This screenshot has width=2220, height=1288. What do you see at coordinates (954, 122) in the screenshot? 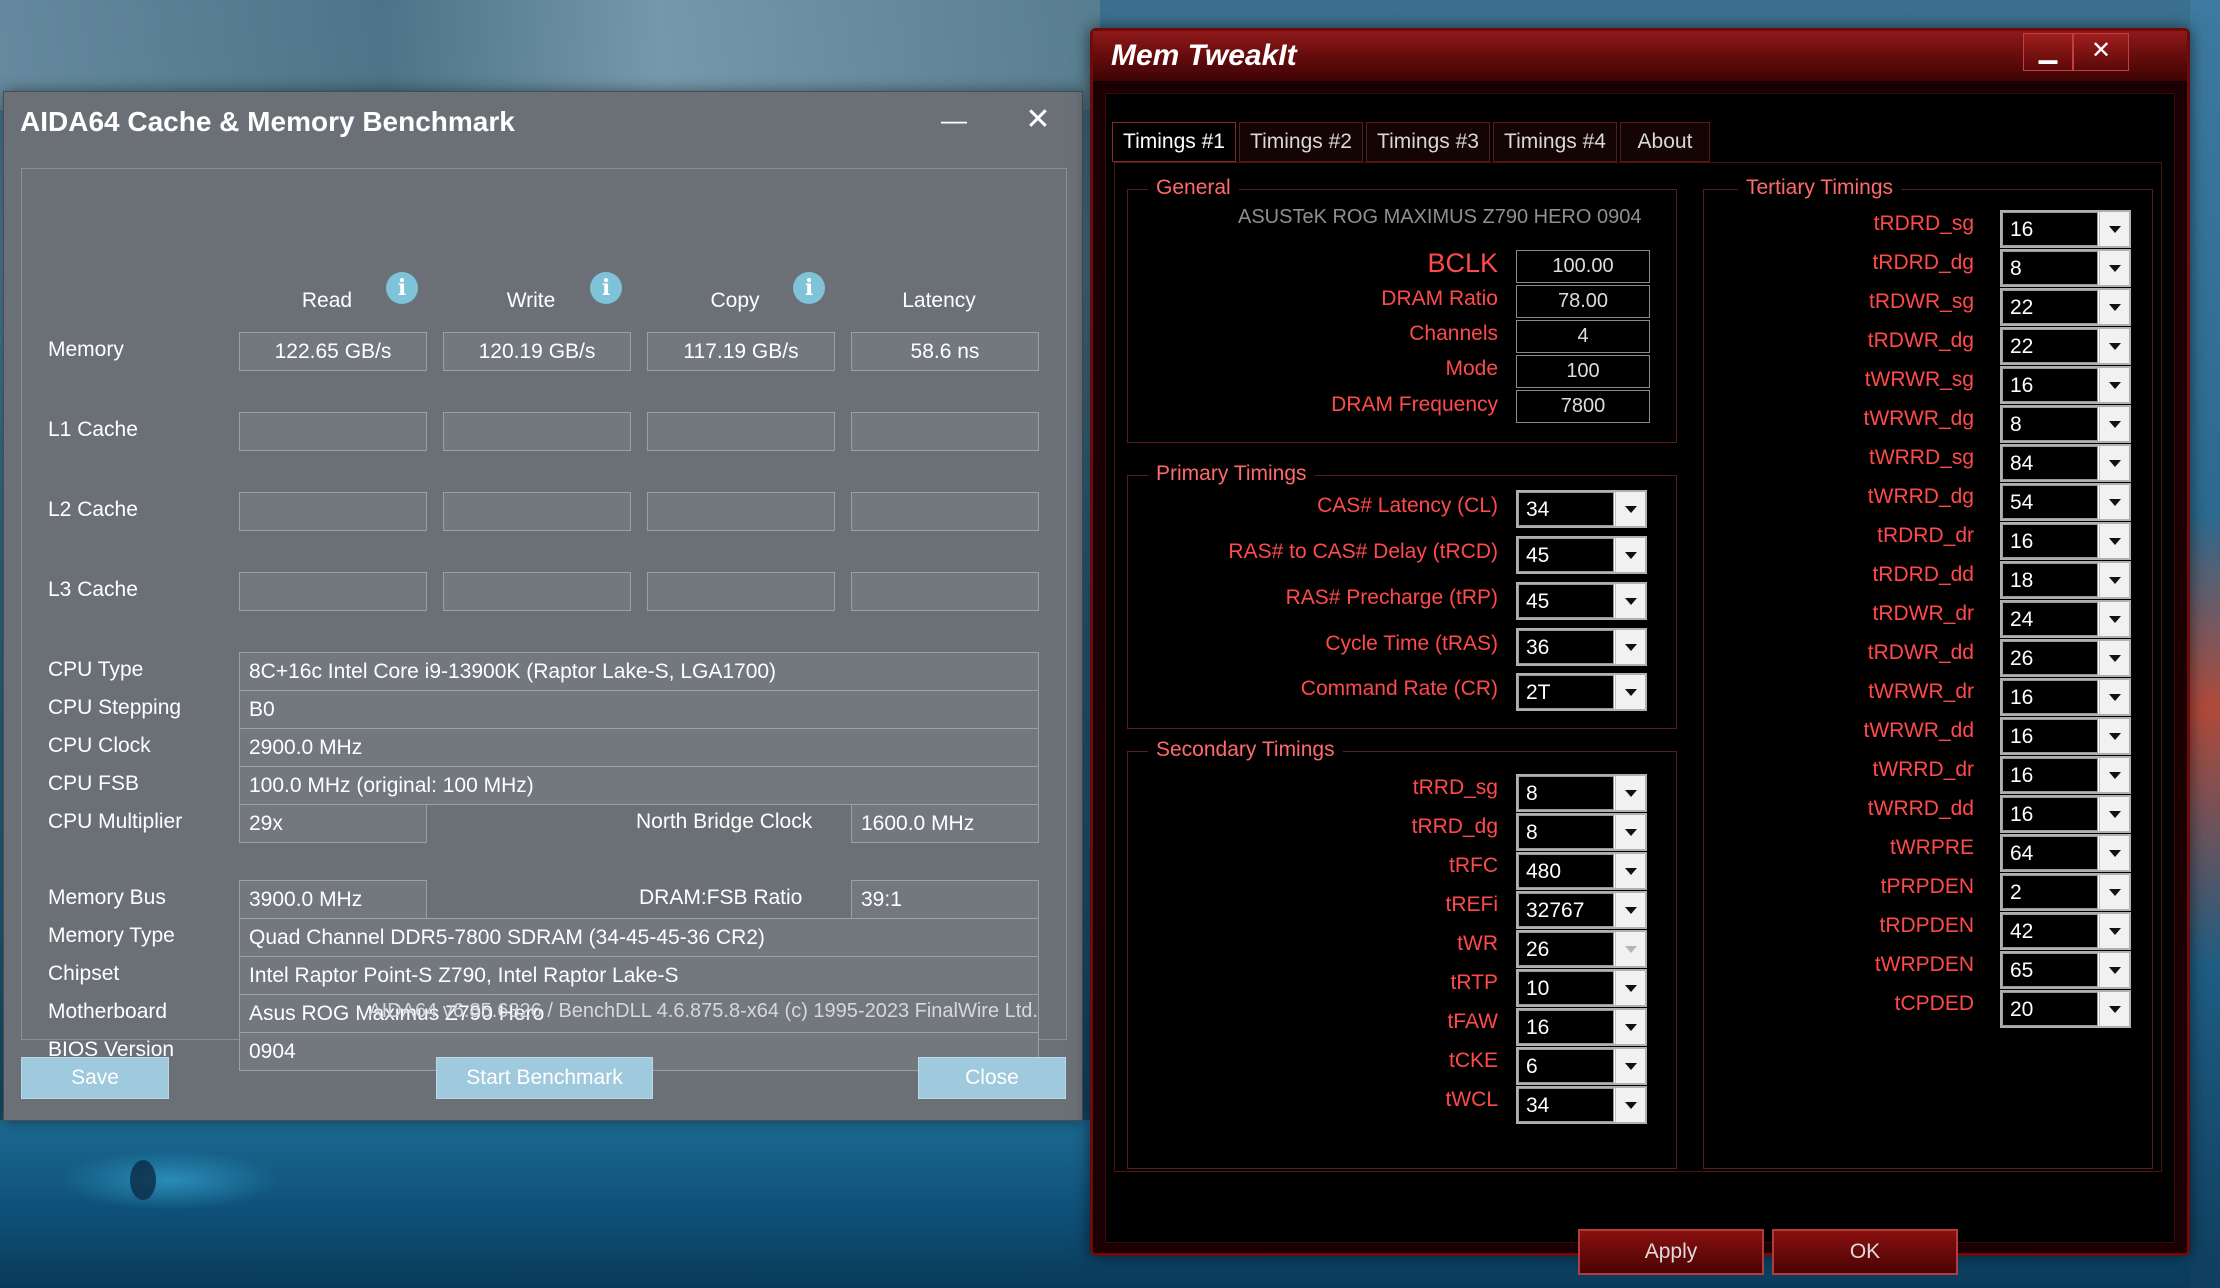
I see `minimize-button: —` at bounding box center [954, 122].